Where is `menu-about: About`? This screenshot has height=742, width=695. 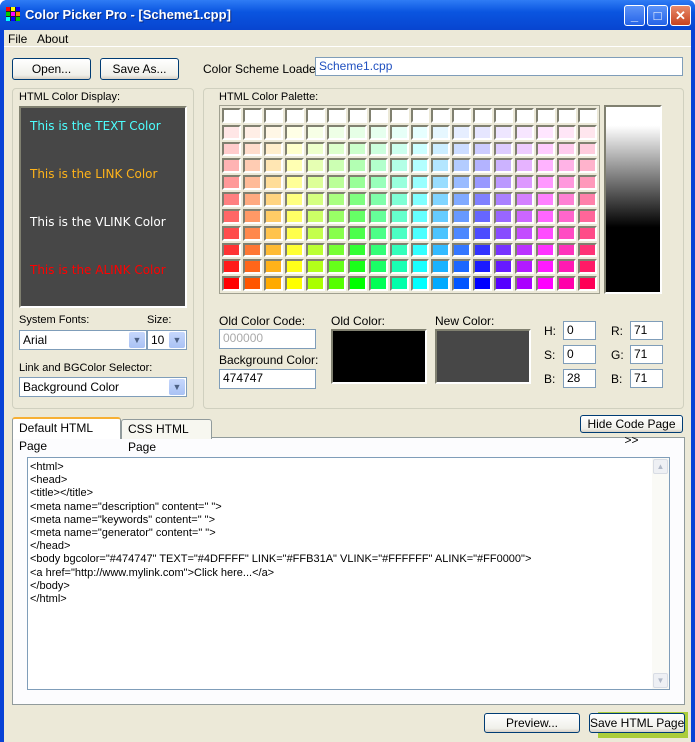 menu-about: About is located at coordinates (52, 39).